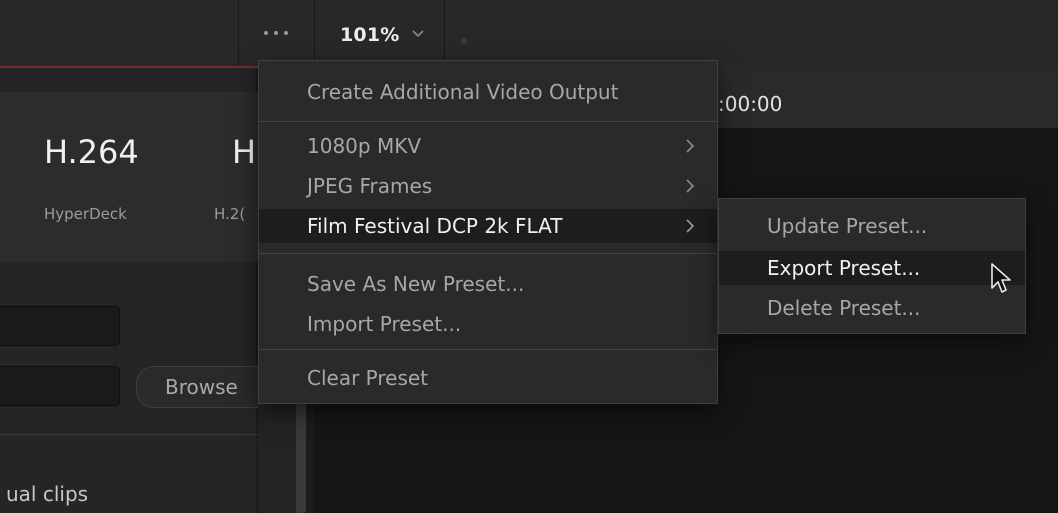 The height and width of the screenshot is (513, 1058). Describe the element at coordinates (529, 33) in the screenshot. I see `viewer-toolbar: 101%` at that location.